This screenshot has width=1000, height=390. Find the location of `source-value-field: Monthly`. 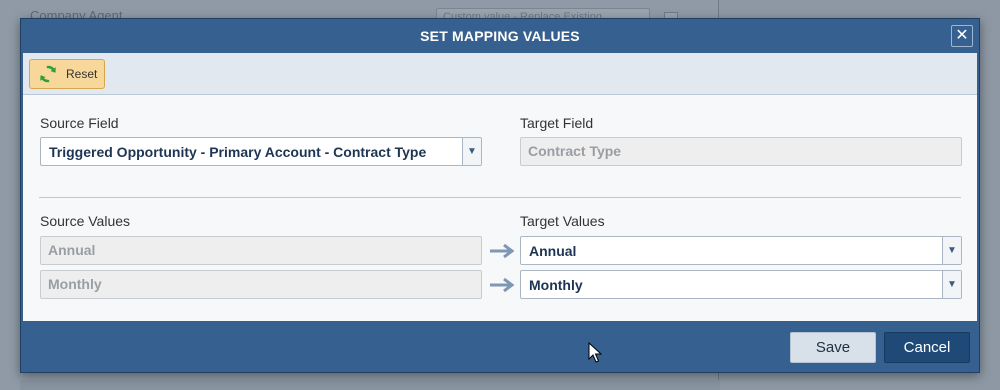

source-value-field: Monthly is located at coordinates (261, 284).